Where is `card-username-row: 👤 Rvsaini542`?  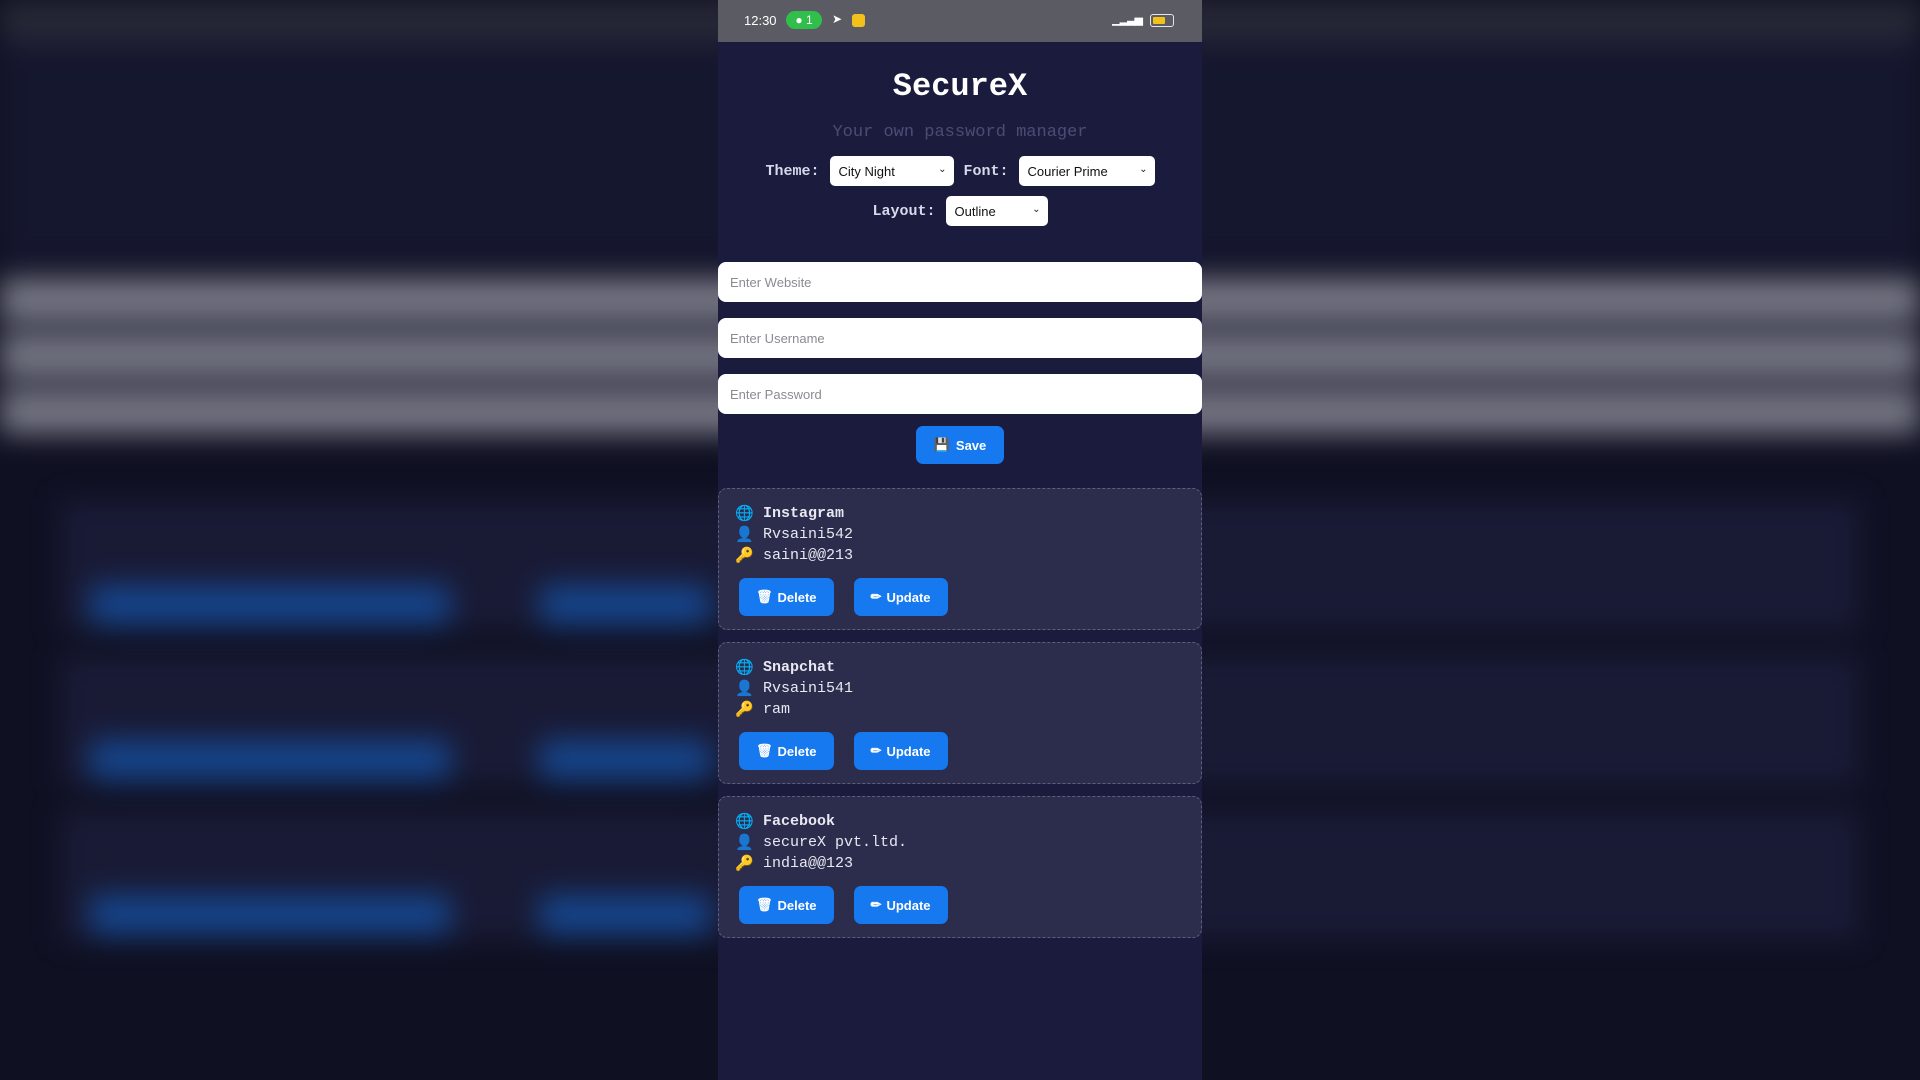
card-username-row: 👤 Rvsaini542 is located at coordinates (960, 534).